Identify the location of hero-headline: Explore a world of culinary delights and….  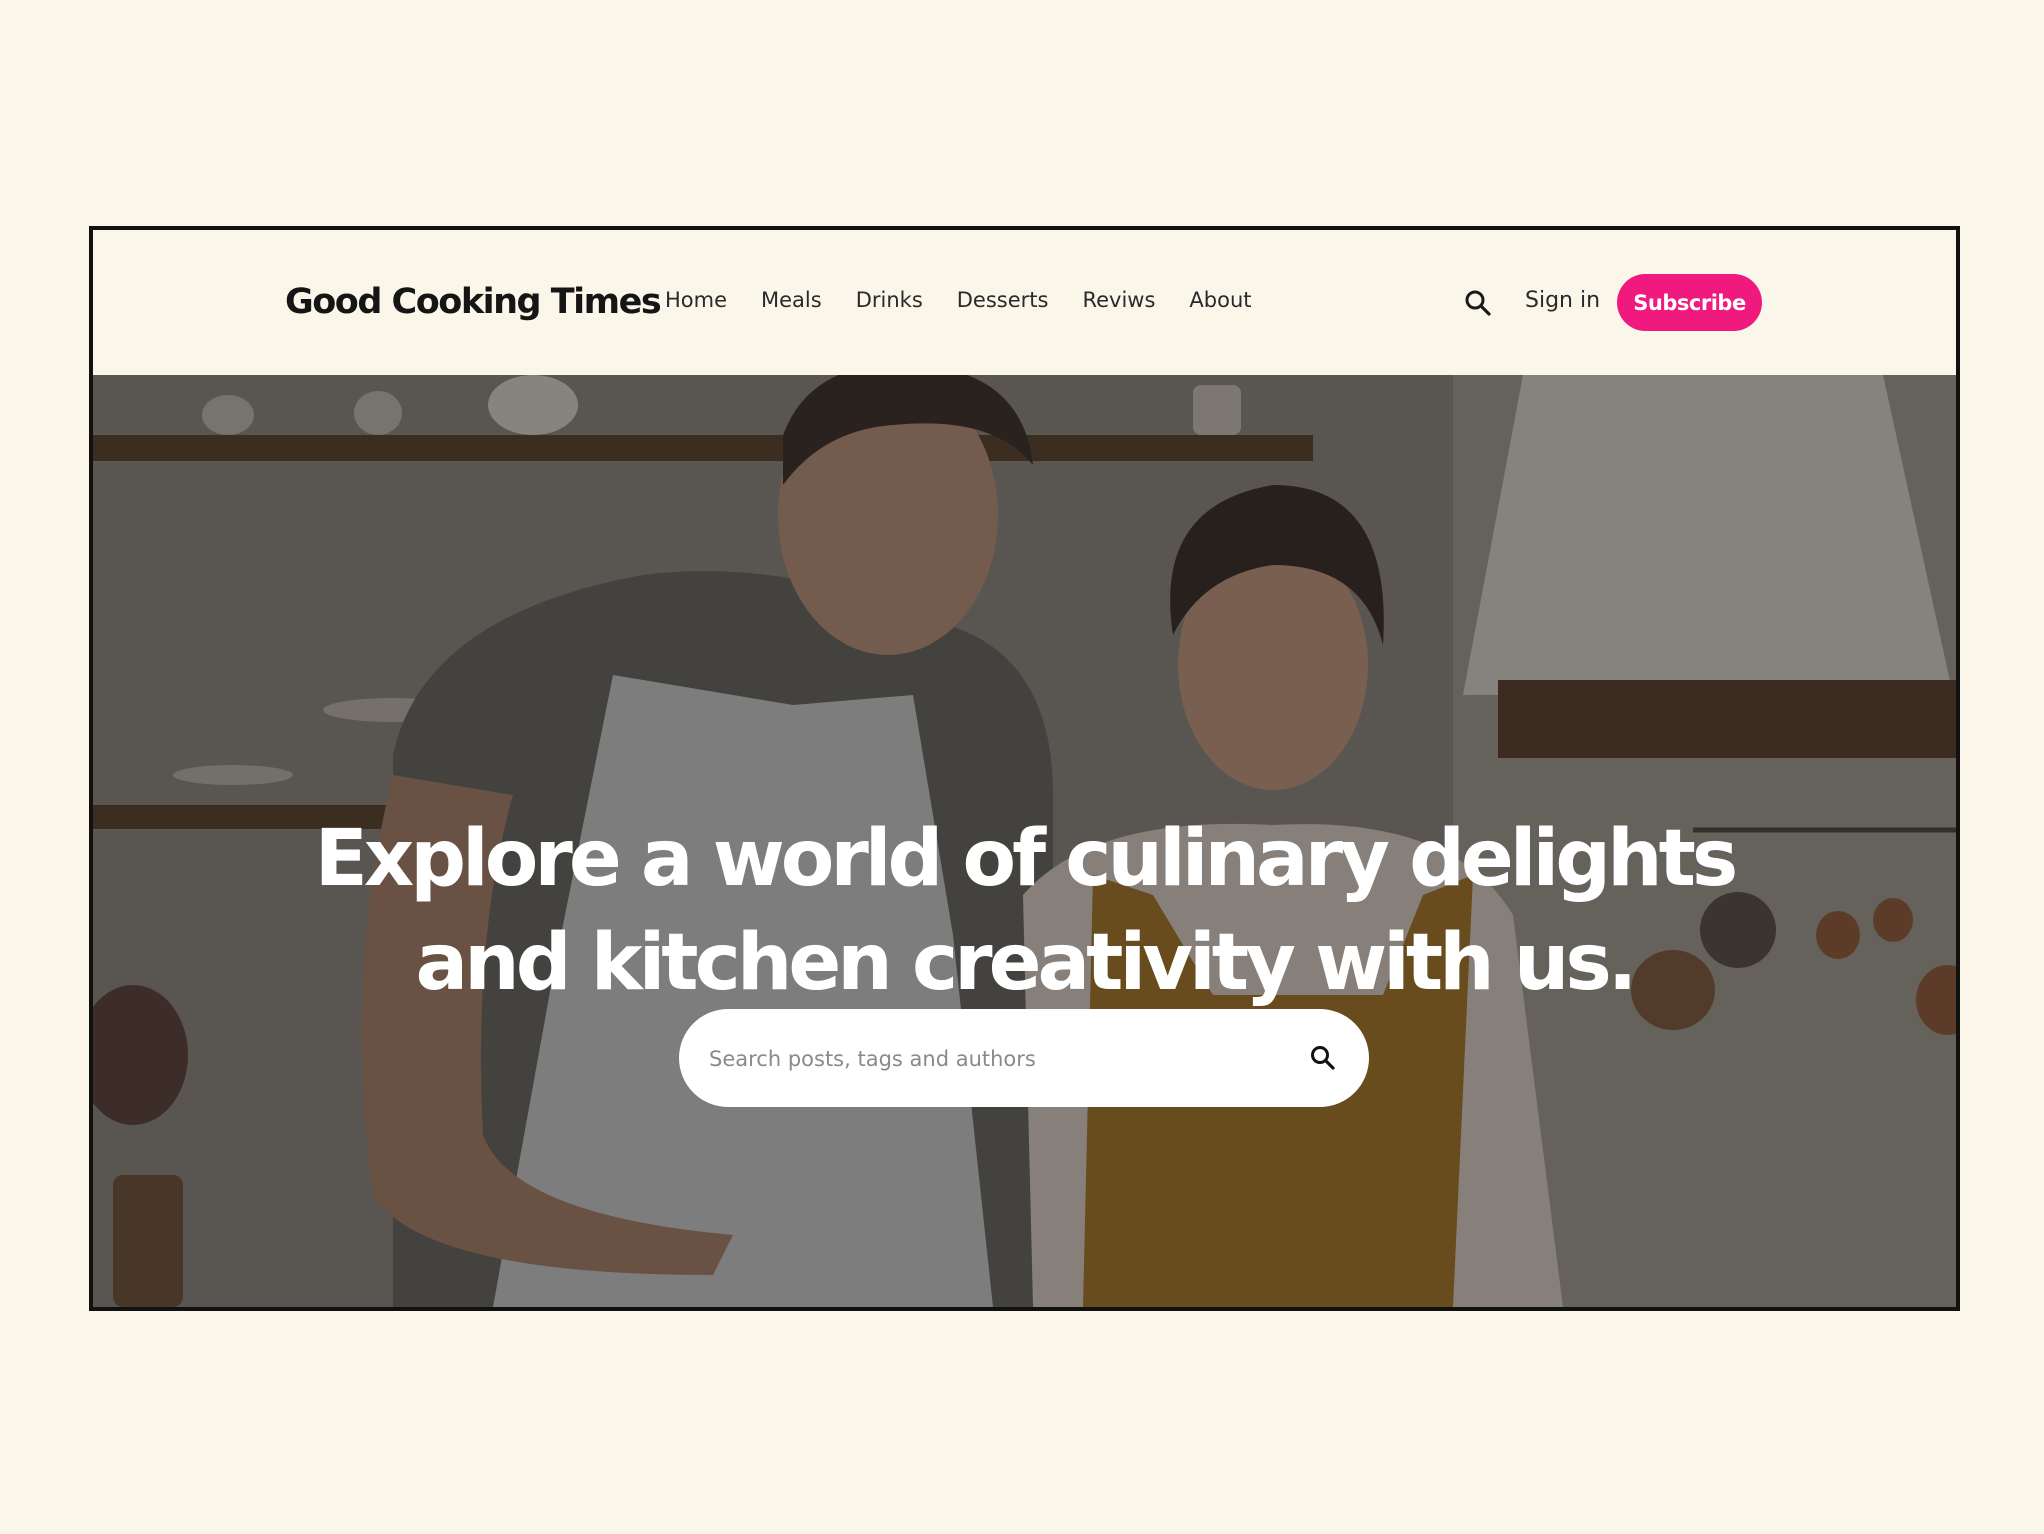
(1024, 911).